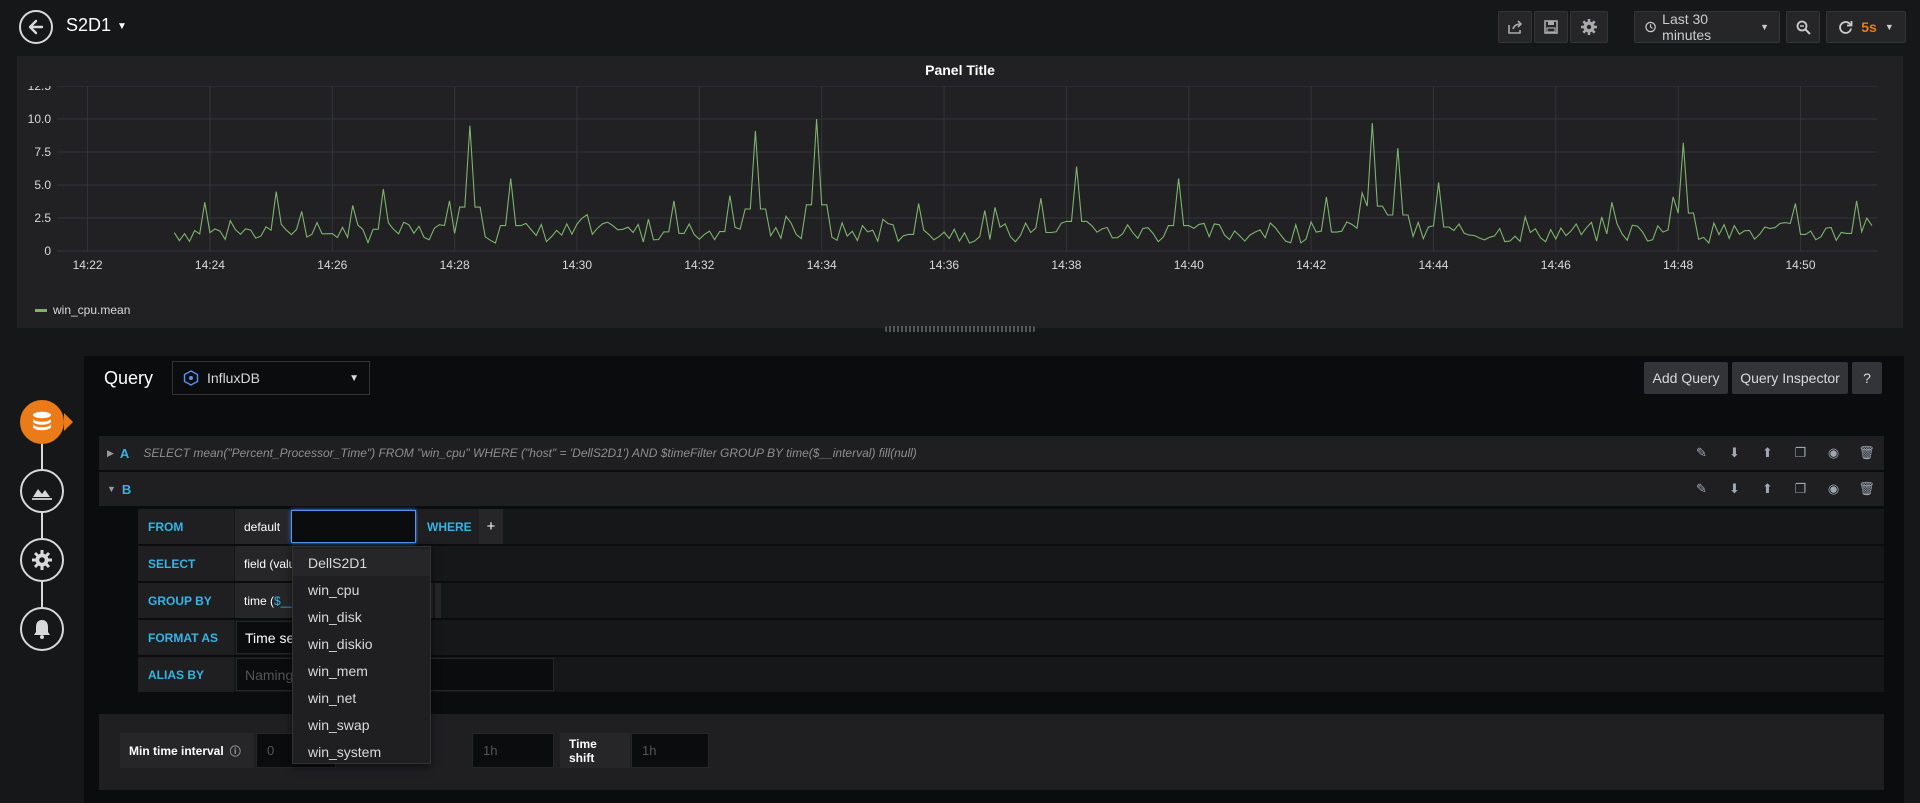 The width and height of the screenshot is (1920, 803). What do you see at coordinates (186, 637) in the screenshot?
I see `format-as-label: FORMAT AS` at bounding box center [186, 637].